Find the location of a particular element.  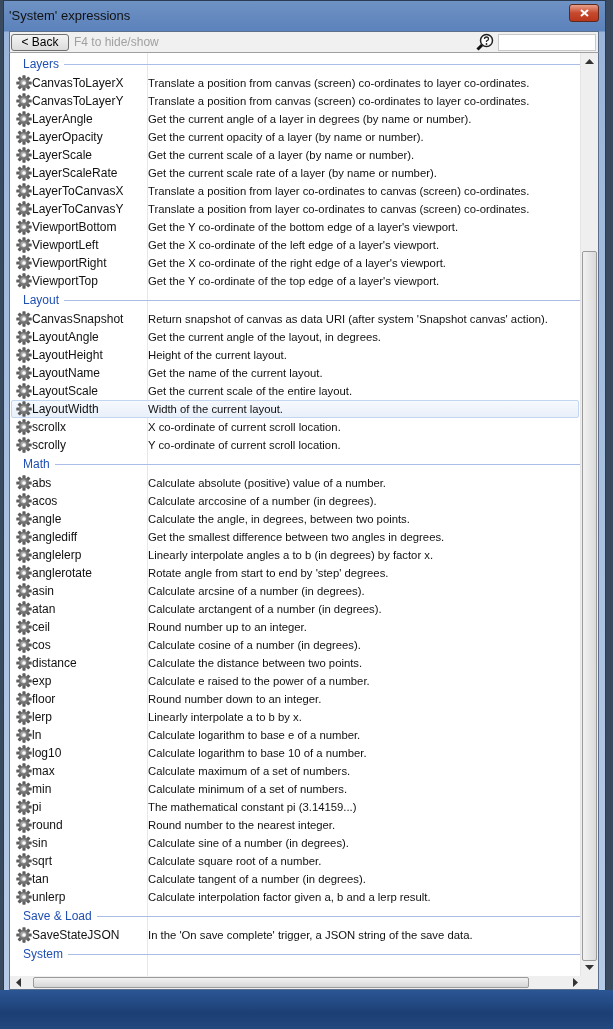

expression-row: pi The mathematical constant pi (3.14159...) is located at coordinates (295, 807).